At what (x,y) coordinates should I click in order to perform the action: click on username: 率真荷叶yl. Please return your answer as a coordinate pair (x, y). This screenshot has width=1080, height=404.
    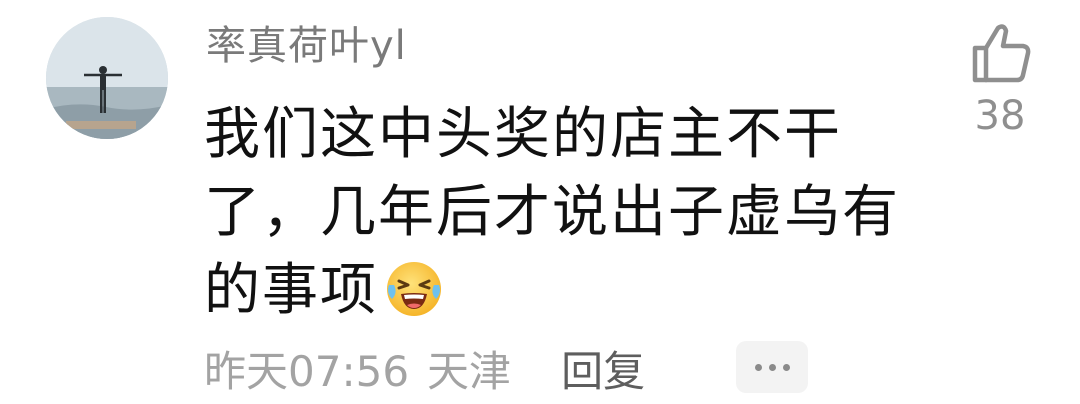
    Looking at the image, I should click on (306, 46).